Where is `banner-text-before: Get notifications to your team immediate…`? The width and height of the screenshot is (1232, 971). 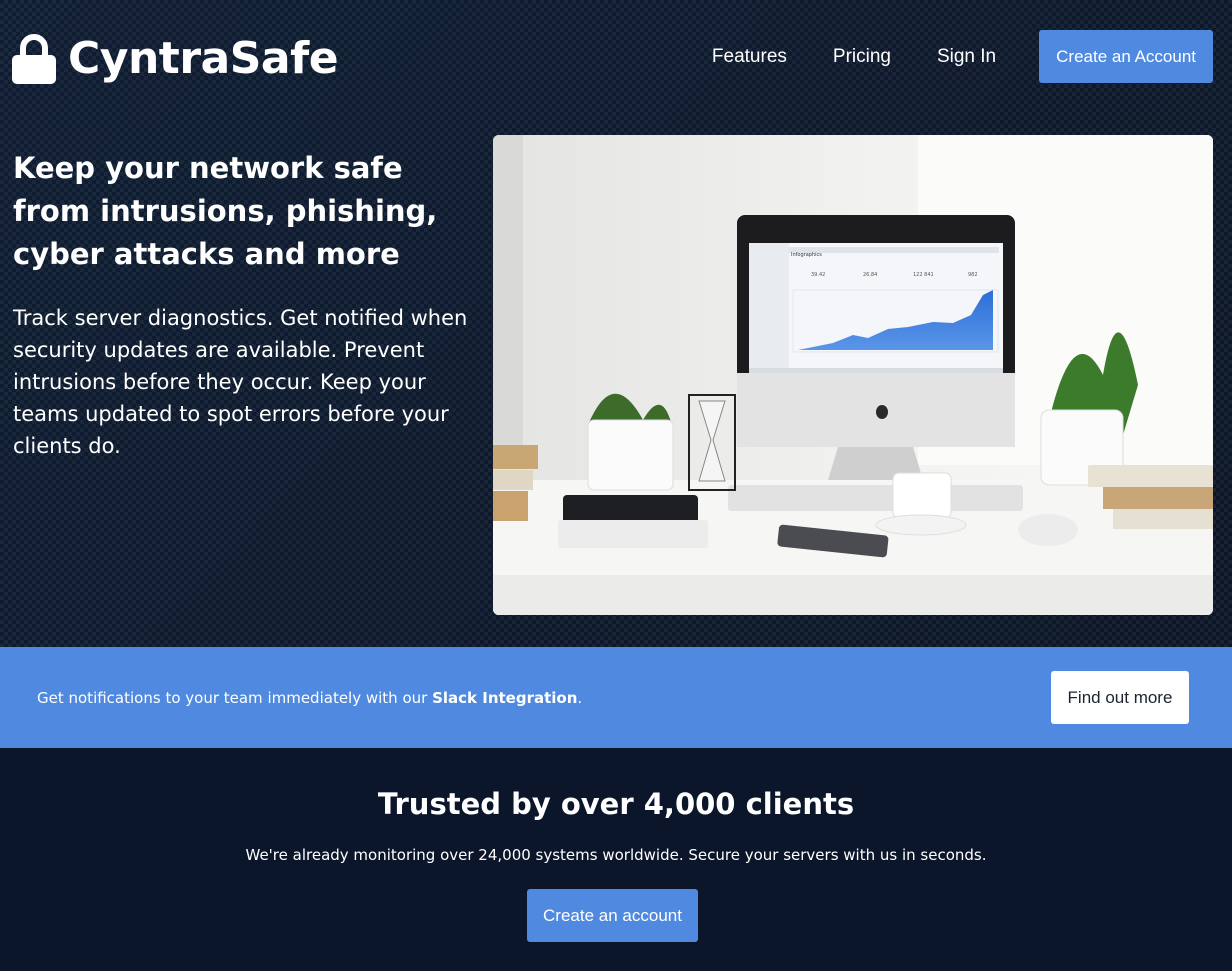
banner-text-before: Get notifications to your team immediate… is located at coordinates (235, 698).